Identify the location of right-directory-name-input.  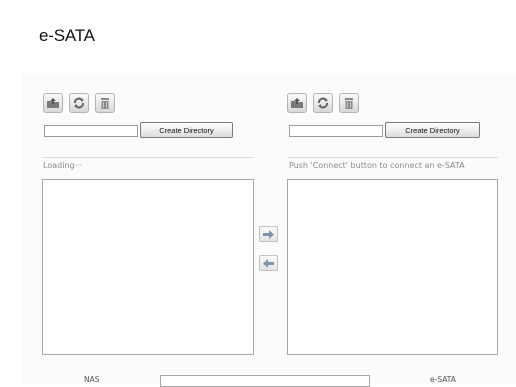
(336, 131).